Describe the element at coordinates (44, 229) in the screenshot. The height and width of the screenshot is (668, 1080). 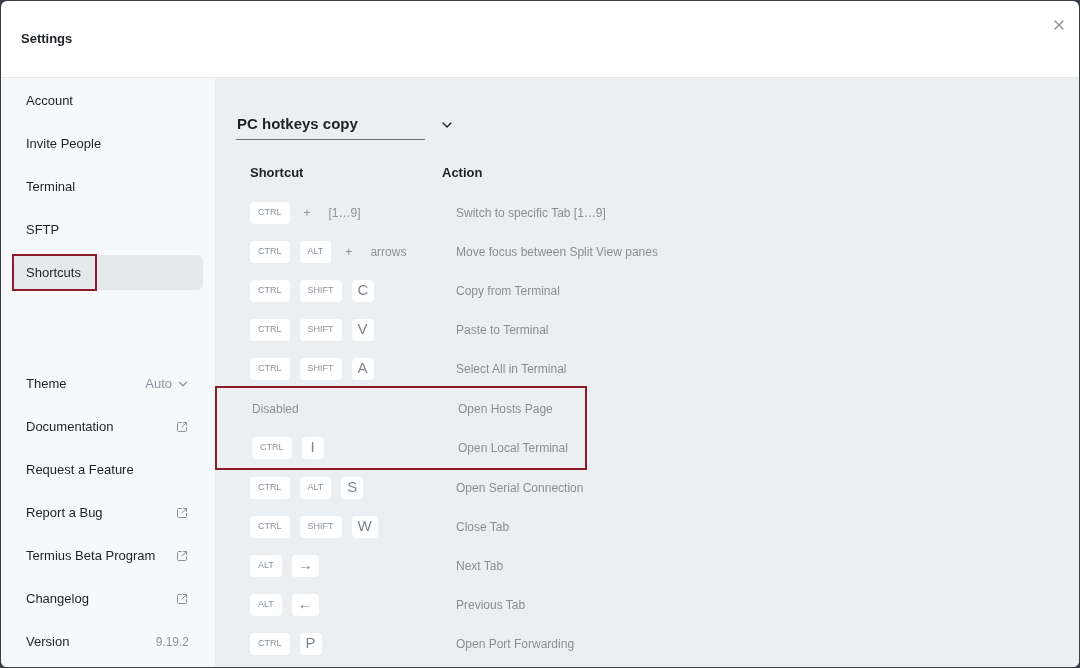
I see `highlight-frame: SFTP` at that location.